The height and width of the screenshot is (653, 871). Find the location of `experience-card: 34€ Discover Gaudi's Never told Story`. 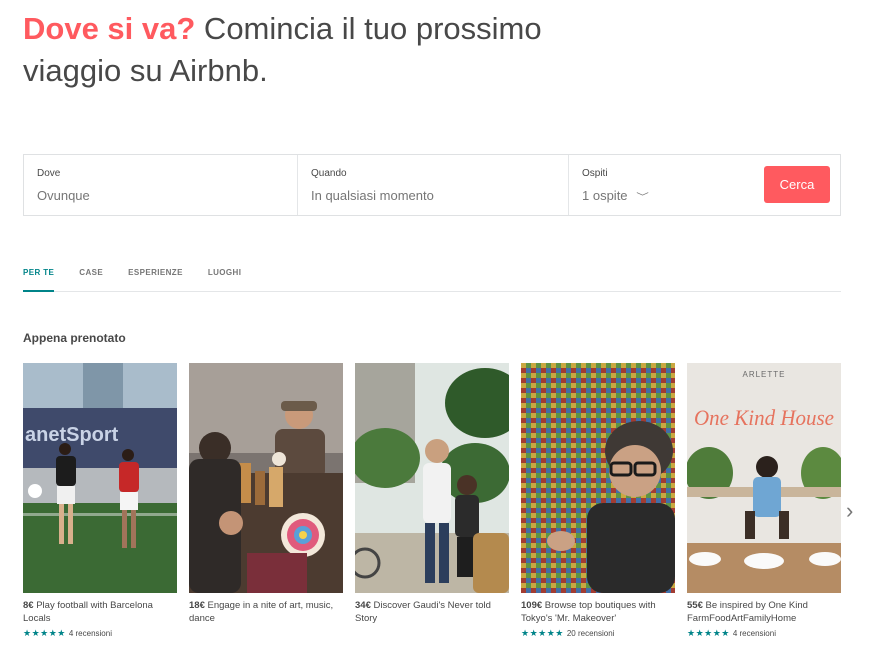

experience-card: 34€ Discover Gaudi's Never told Story is located at coordinates (432, 501).